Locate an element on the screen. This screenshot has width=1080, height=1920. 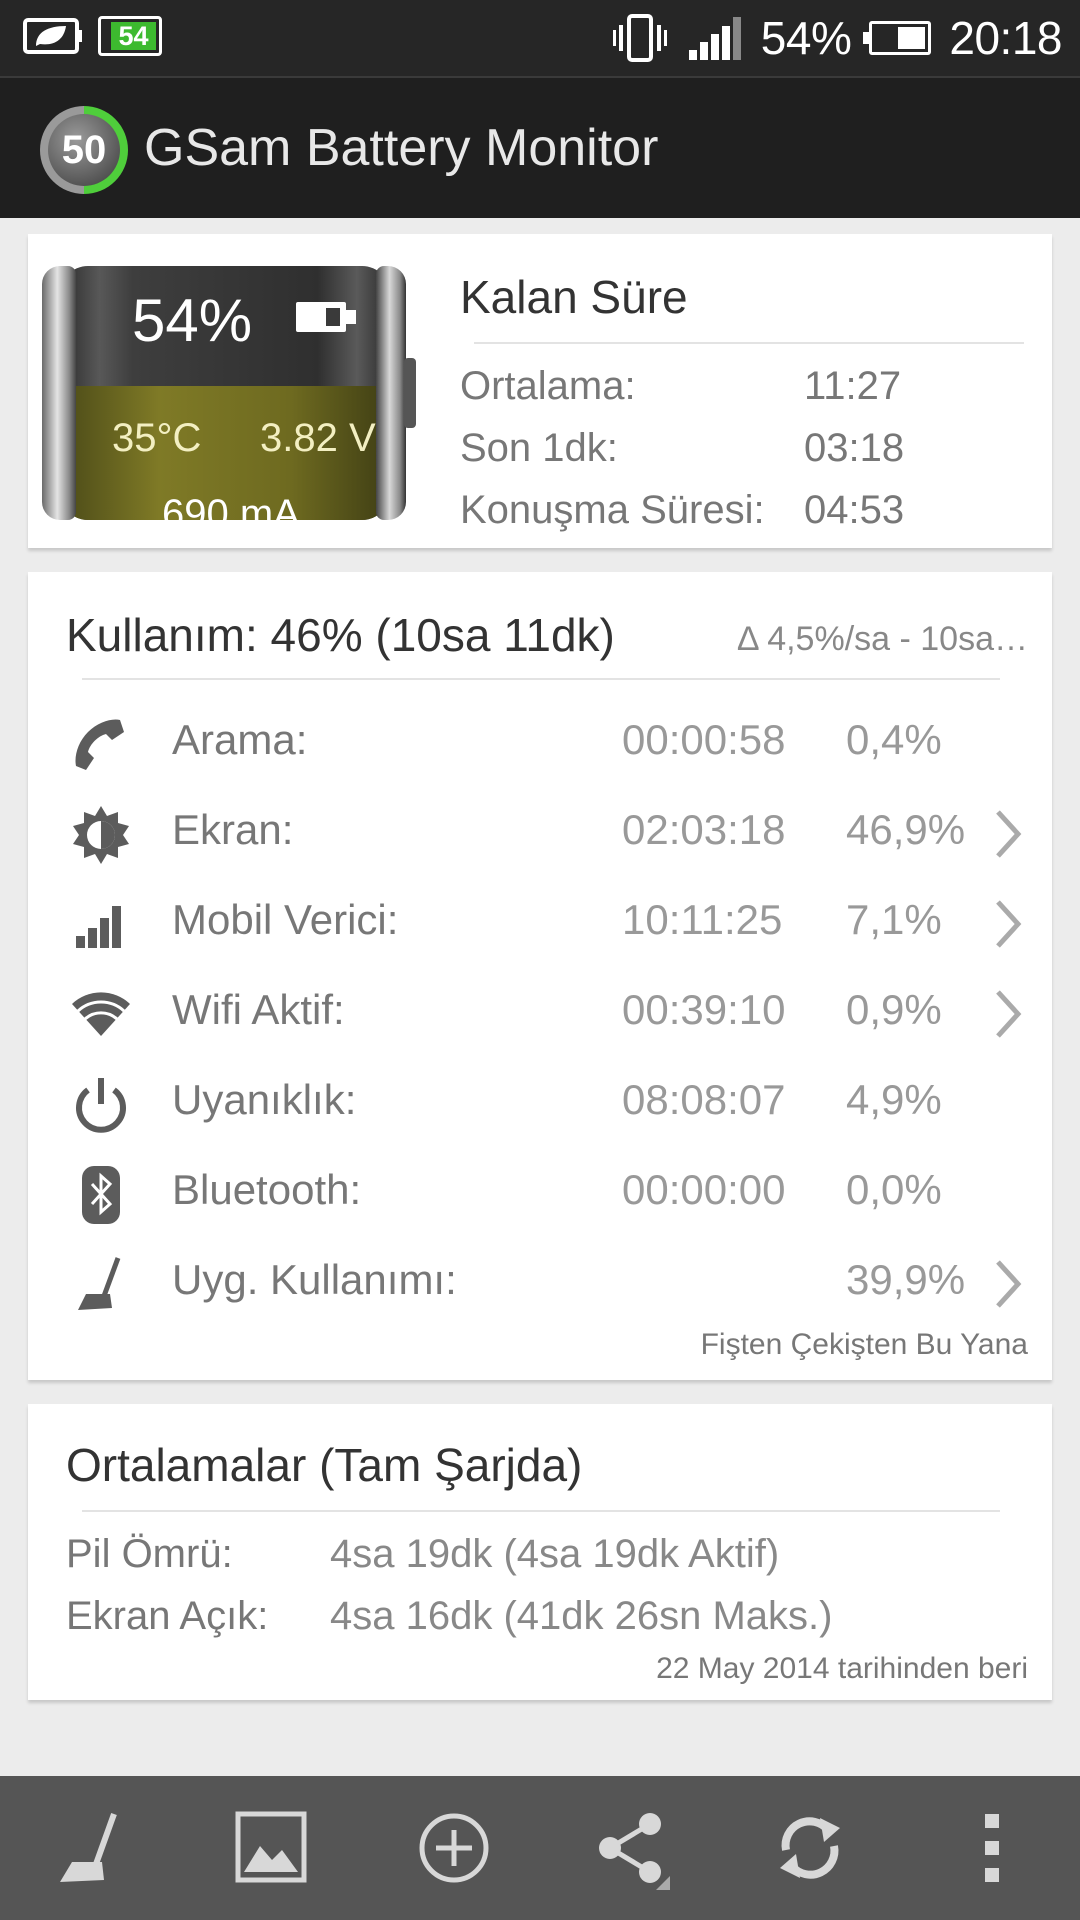
usage-row-wifi: Wifi Aktif: 00:39:10 0,9% is located at coordinates (540, 1014).